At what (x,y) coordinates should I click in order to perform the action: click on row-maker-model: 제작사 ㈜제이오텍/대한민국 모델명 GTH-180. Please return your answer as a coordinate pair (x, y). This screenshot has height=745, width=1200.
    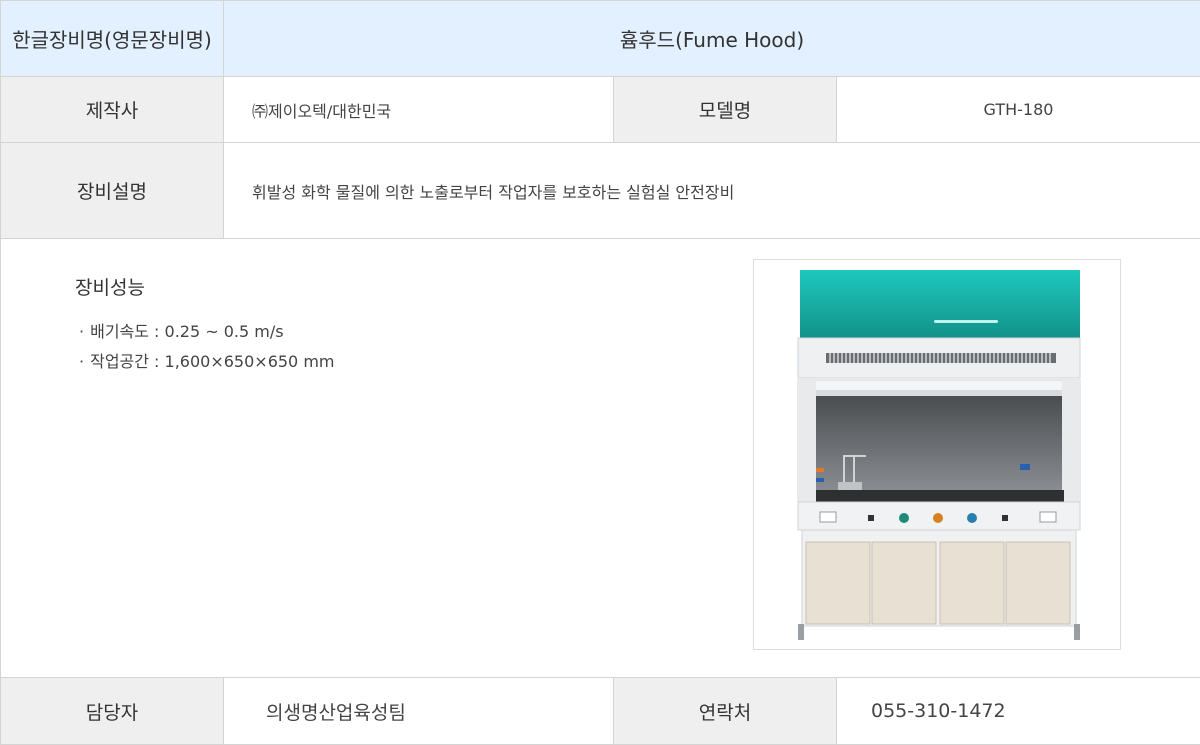
    Looking at the image, I should click on (600, 109).